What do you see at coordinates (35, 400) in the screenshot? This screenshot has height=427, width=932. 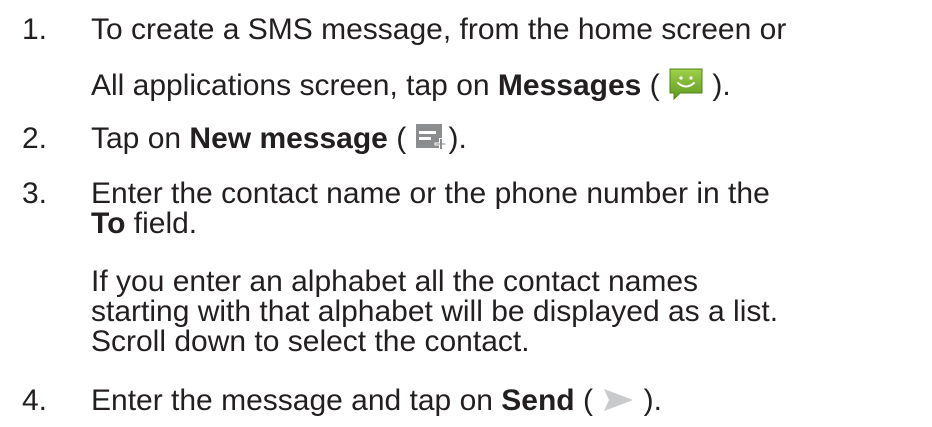 I see `step-number: 4.` at bounding box center [35, 400].